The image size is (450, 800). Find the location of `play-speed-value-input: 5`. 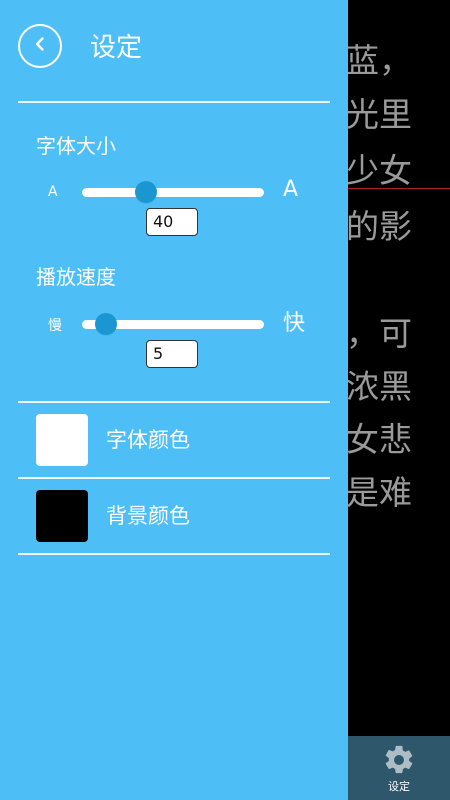

play-speed-value-input: 5 is located at coordinates (172, 354).